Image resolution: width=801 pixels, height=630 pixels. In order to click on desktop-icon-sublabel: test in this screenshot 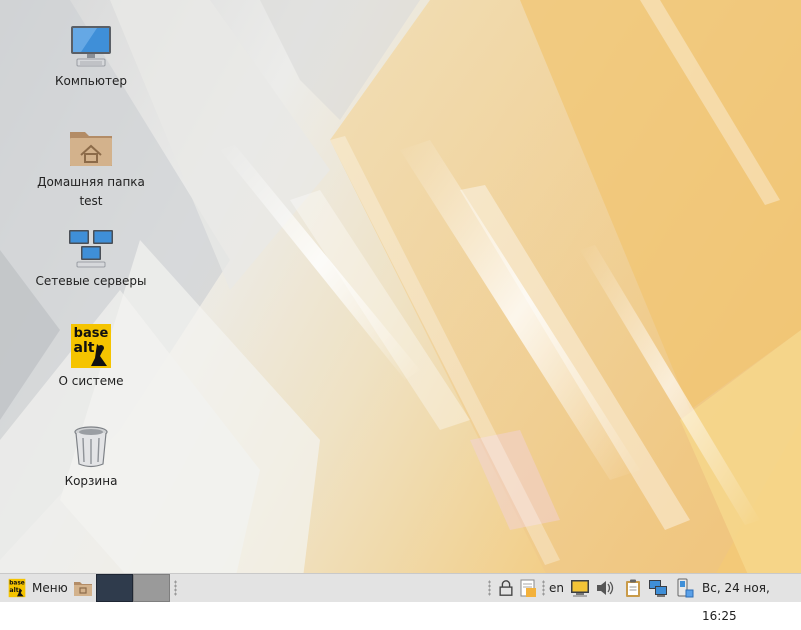, I will do `click(91, 201)`.